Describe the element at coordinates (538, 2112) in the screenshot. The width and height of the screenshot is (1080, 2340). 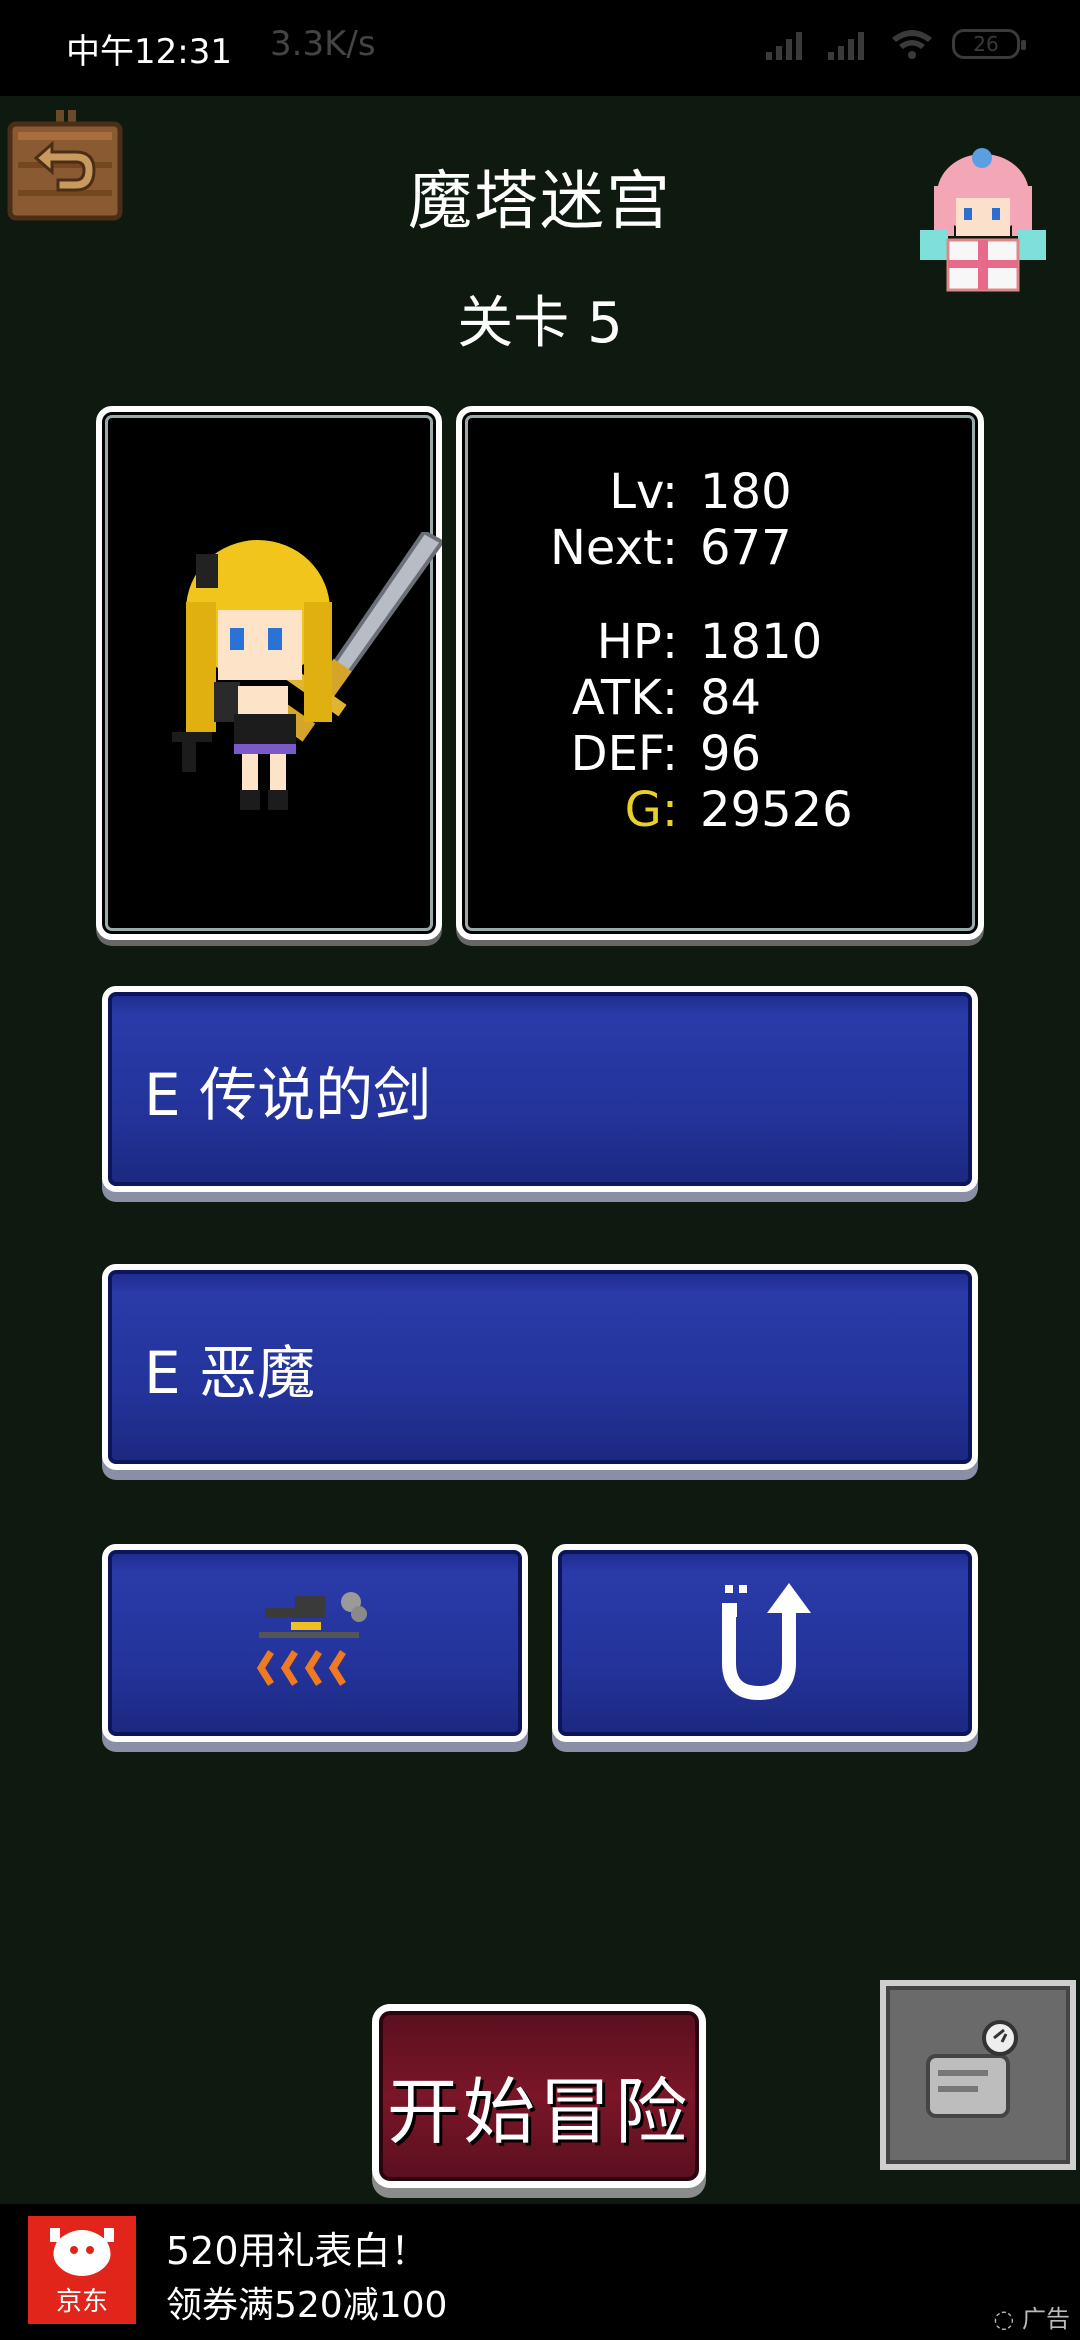
I see `start-adventure-label: 开始冒险` at that location.